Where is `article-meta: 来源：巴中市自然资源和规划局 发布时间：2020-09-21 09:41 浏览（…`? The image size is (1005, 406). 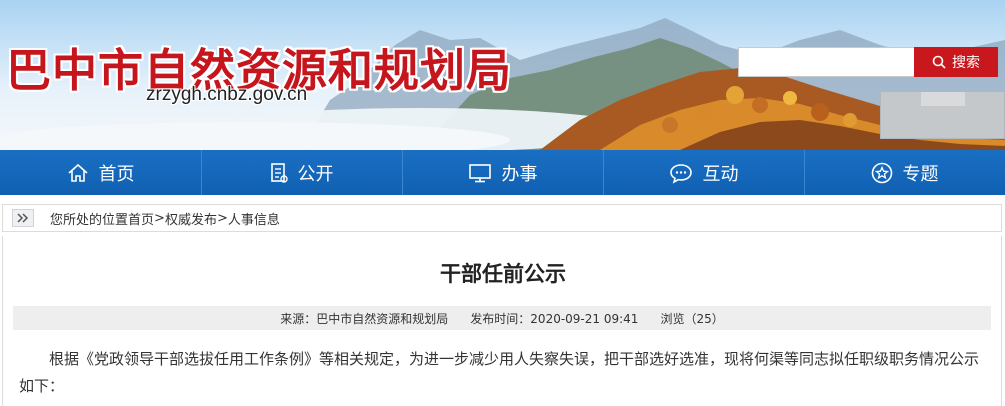
article-meta: 来源：巴中市自然资源和规划局 发布时间：2020-09-21 09:41 浏览（… is located at coordinates (502, 318).